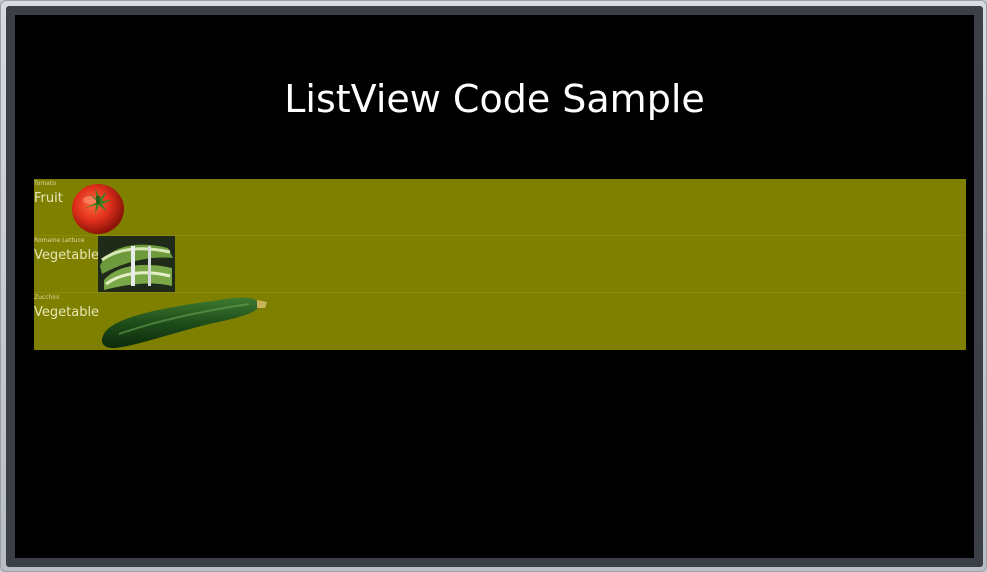  I want to click on list-item: Tomato Fruit, so click(500, 207).